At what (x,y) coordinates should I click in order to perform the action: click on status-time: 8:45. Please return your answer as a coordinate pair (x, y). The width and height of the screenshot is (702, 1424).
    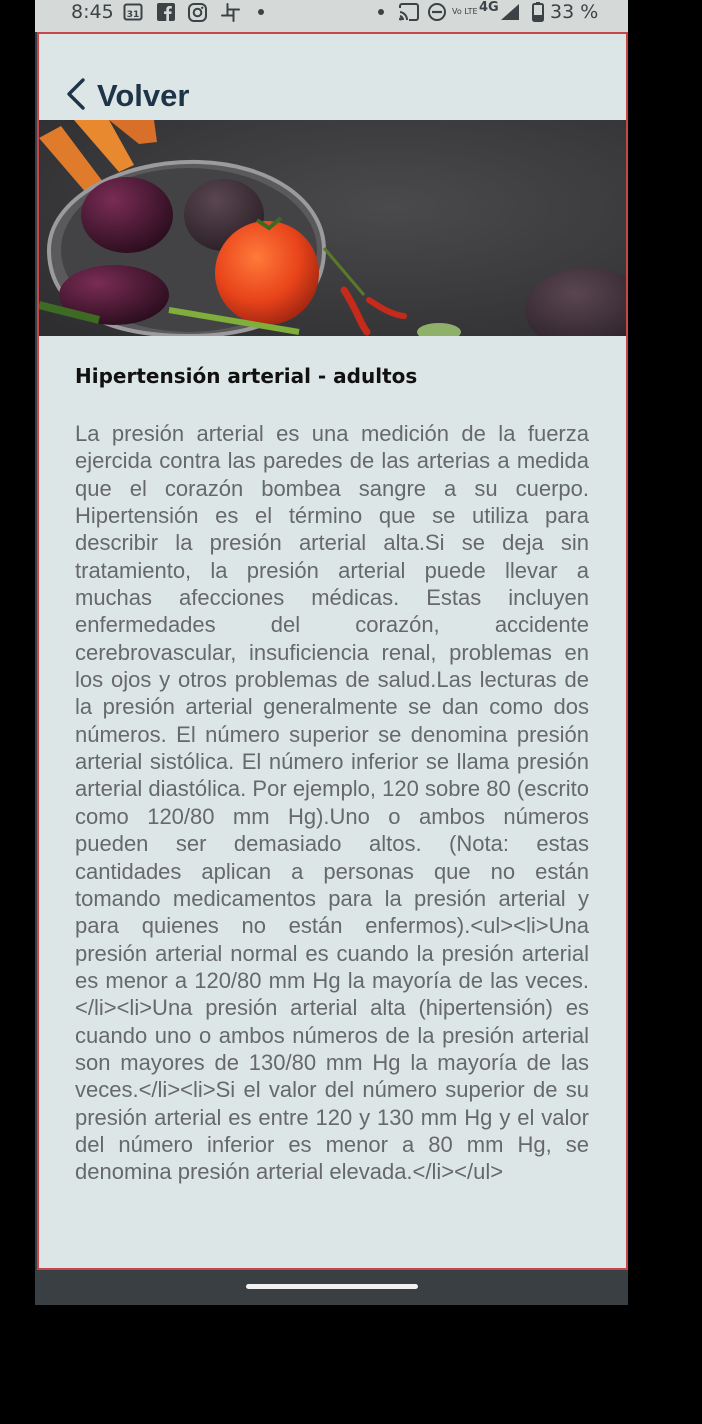
    Looking at the image, I should click on (92, 12).